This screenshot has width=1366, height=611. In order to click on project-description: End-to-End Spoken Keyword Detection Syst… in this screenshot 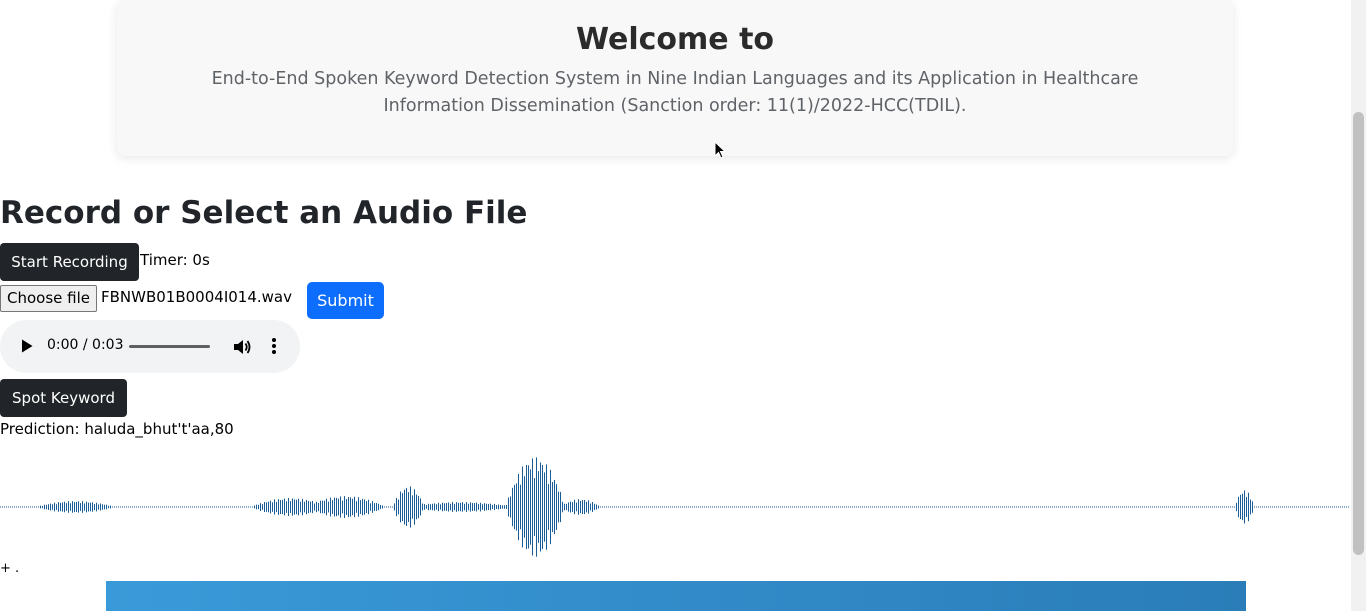, I will do `click(675, 92)`.